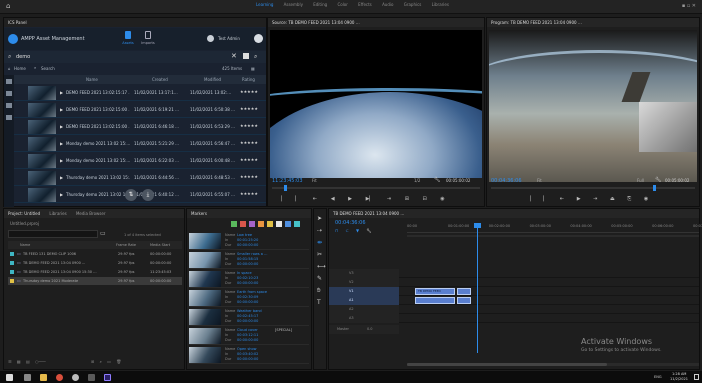 The height and width of the screenshot is (383, 702). I want to click on timeline-wrench-icon: 🔧︎, so click(368, 230).